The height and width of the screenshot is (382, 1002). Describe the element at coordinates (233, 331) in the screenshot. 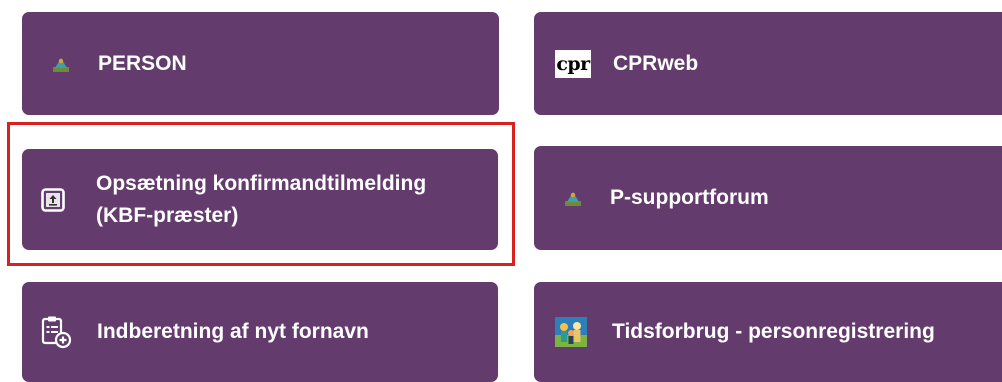

I see `tile-label: Indberetning af nyt fornavn` at that location.